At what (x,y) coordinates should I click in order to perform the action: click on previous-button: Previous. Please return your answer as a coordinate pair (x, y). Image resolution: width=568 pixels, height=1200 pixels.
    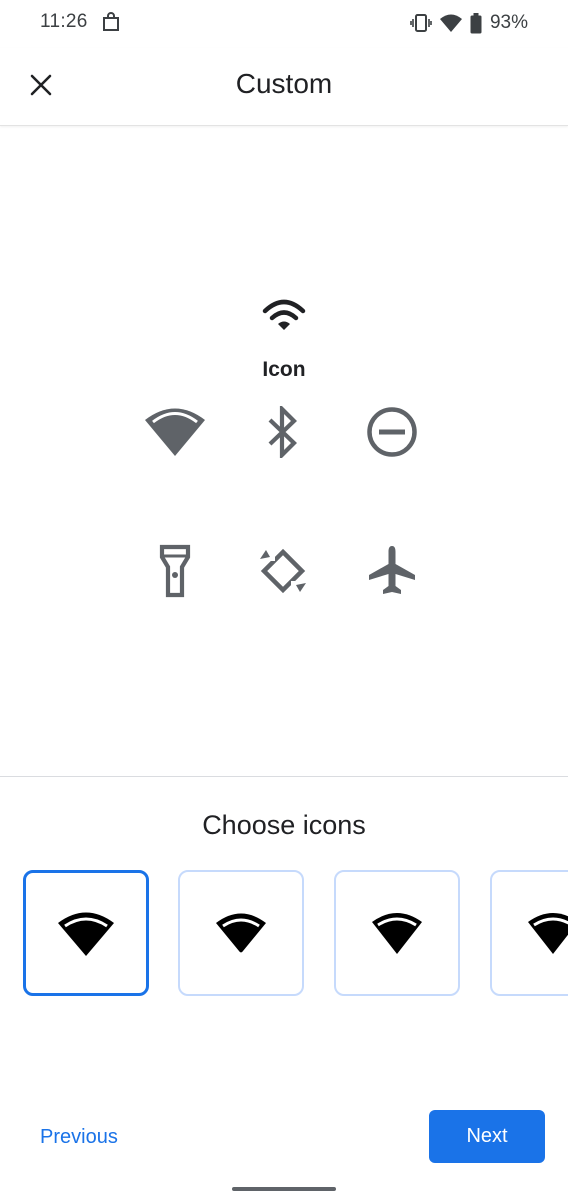
    Looking at the image, I should click on (79, 1137).